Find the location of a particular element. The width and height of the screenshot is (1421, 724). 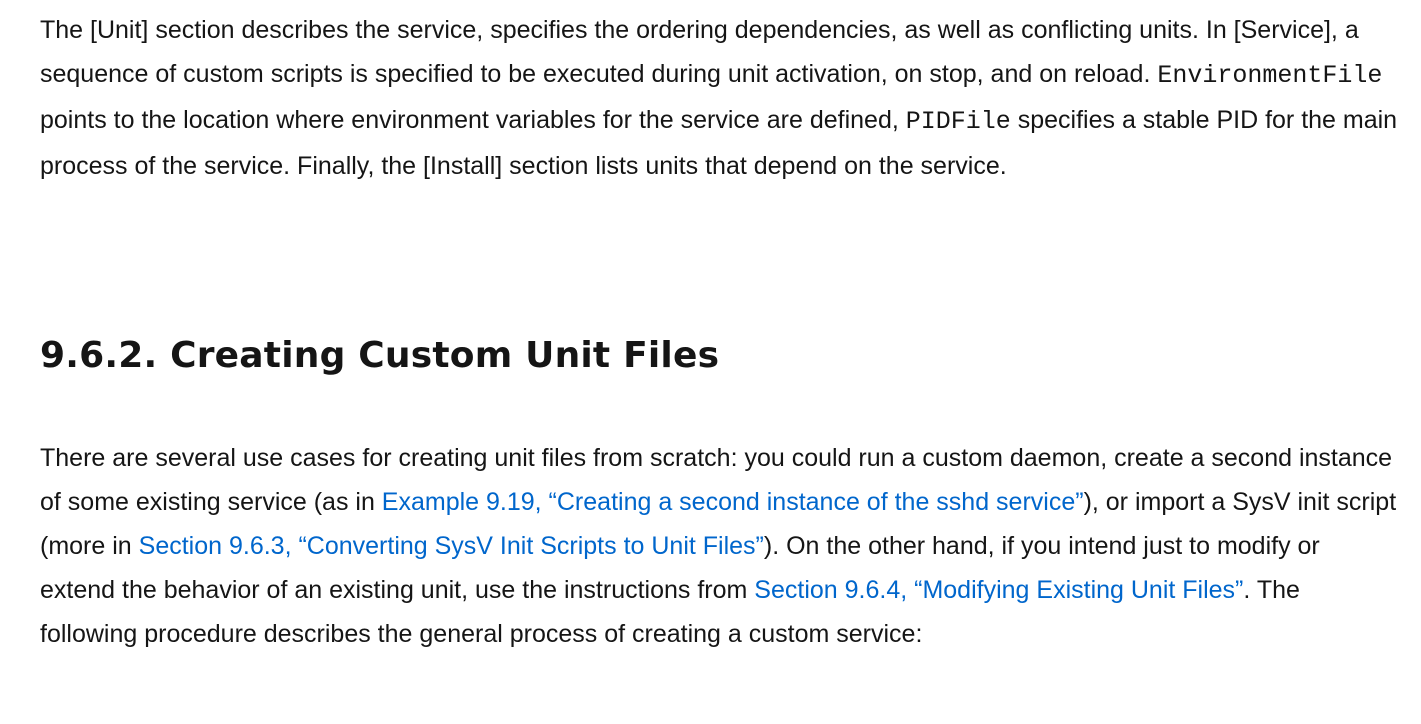

environmentfile-code: EnvironmentFile is located at coordinates (1270, 75).